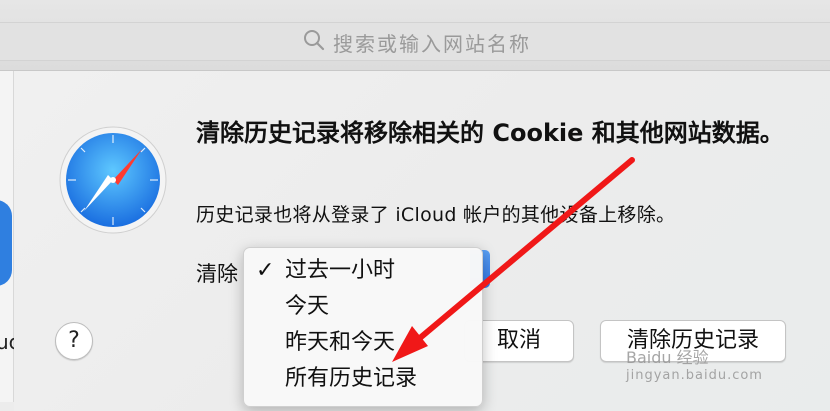 The height and width of the screenshot is (411, 830). I want to click on menu-item-yesterday-and-today: 昨天和今天, so click(363, 343).